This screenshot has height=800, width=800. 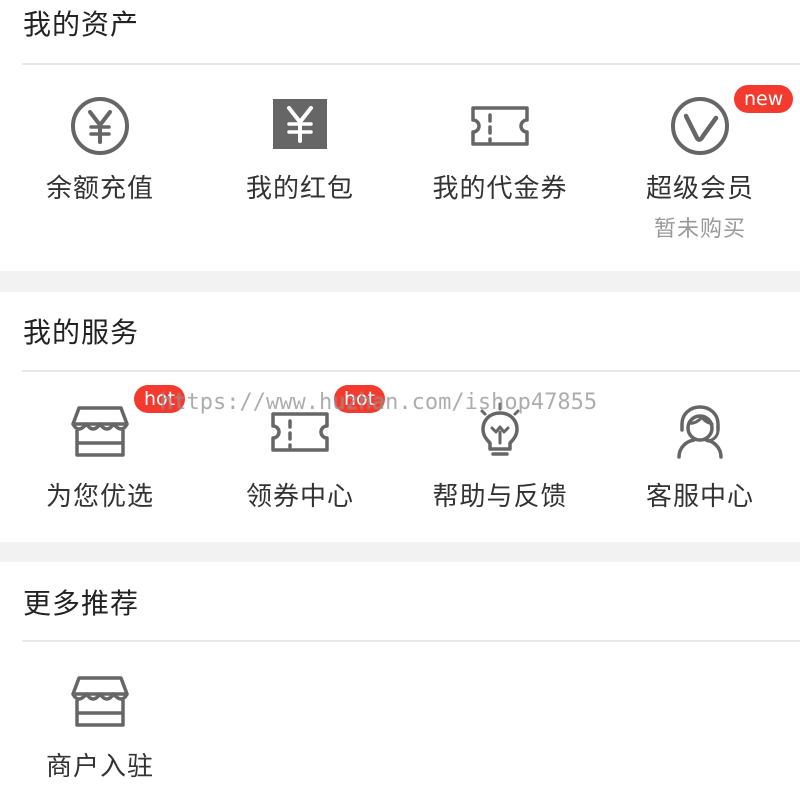 What do you see at coordinates (700, 170) in the screenshot?
I see `super-vip-item: new 超级会员 暂未购买` at bounding box center [700, 170].